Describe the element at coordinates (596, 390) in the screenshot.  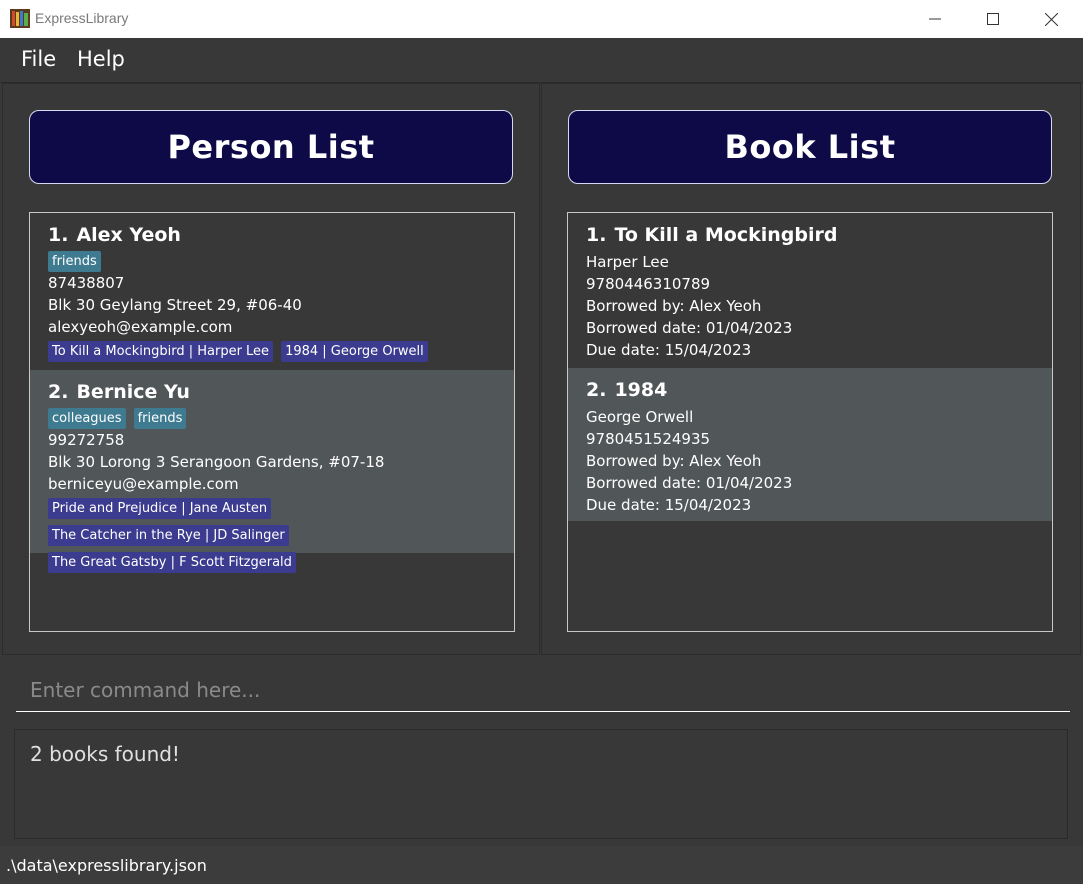
I see `book-index: 2.` at that location.